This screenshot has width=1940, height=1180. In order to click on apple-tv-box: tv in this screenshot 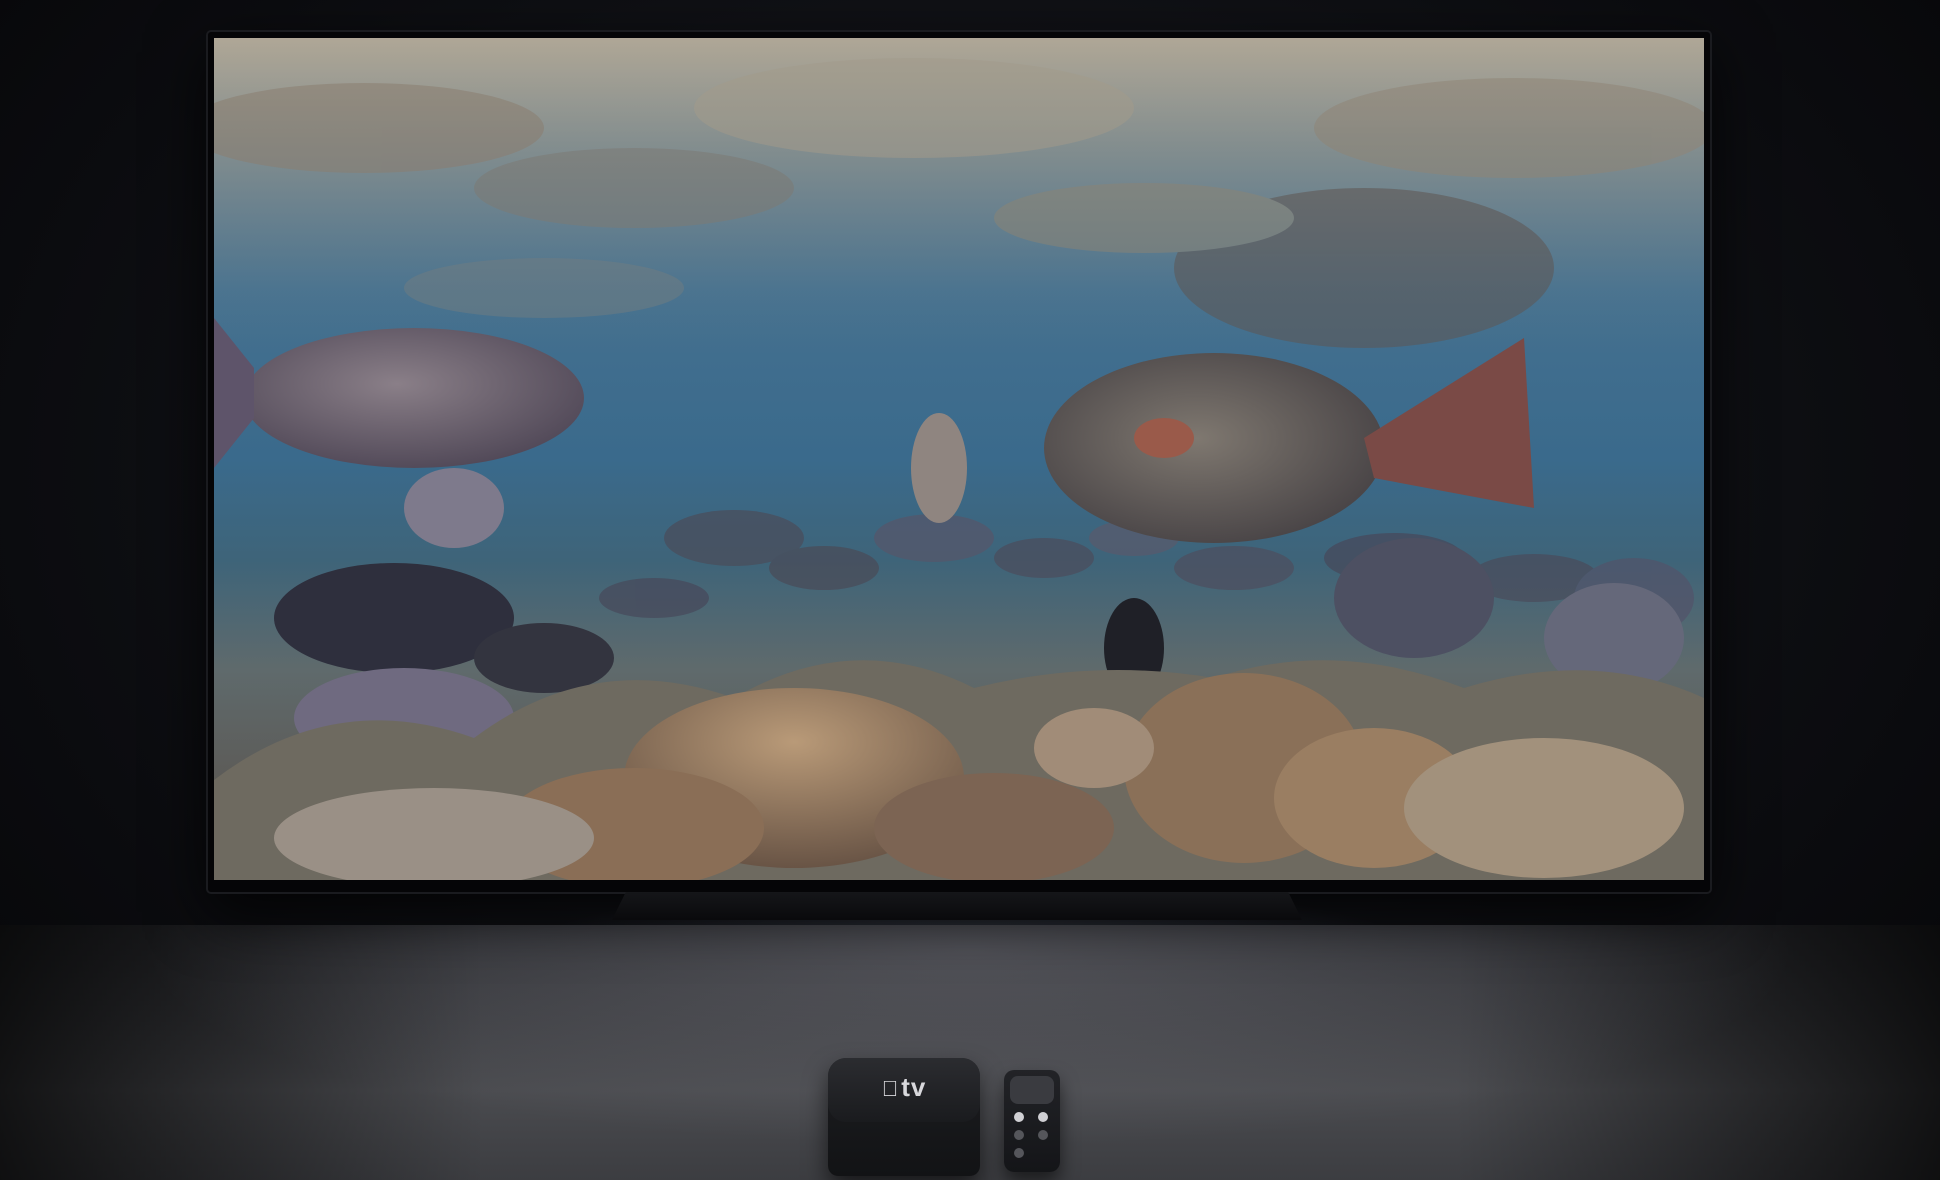, I will do `click(904, 1117)`.